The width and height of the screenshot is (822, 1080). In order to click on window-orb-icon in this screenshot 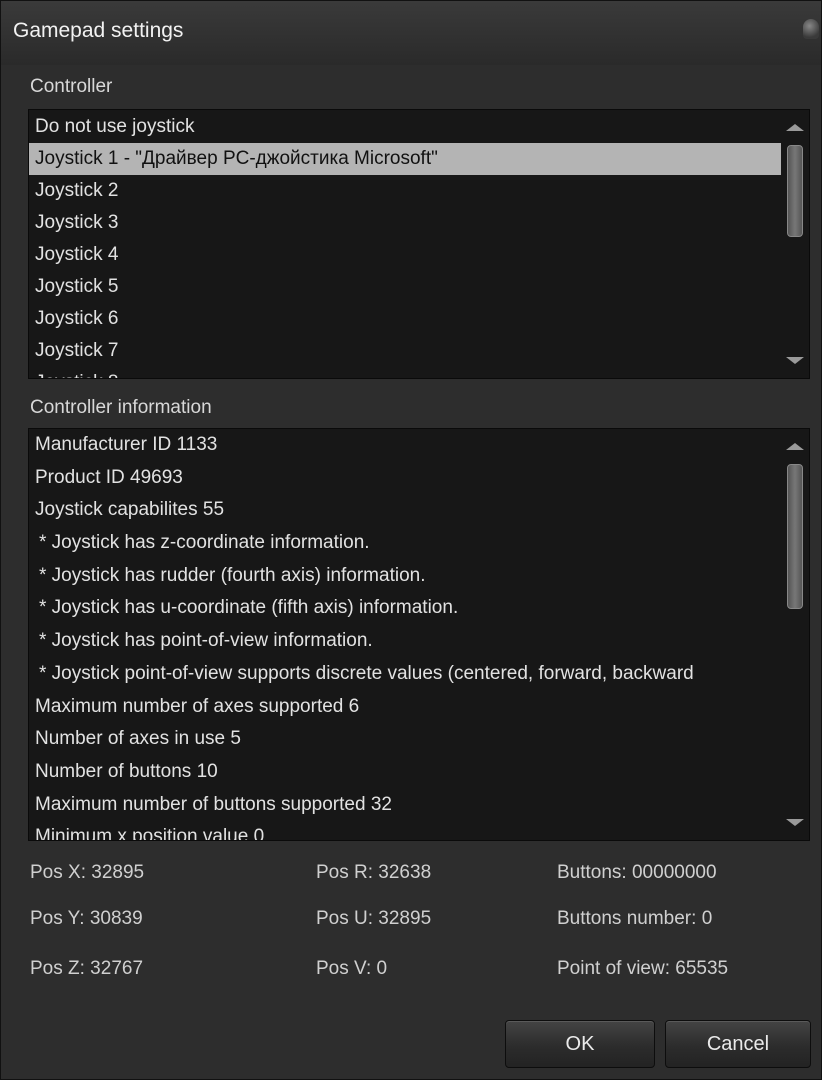, I will do `click(811, 29)`.